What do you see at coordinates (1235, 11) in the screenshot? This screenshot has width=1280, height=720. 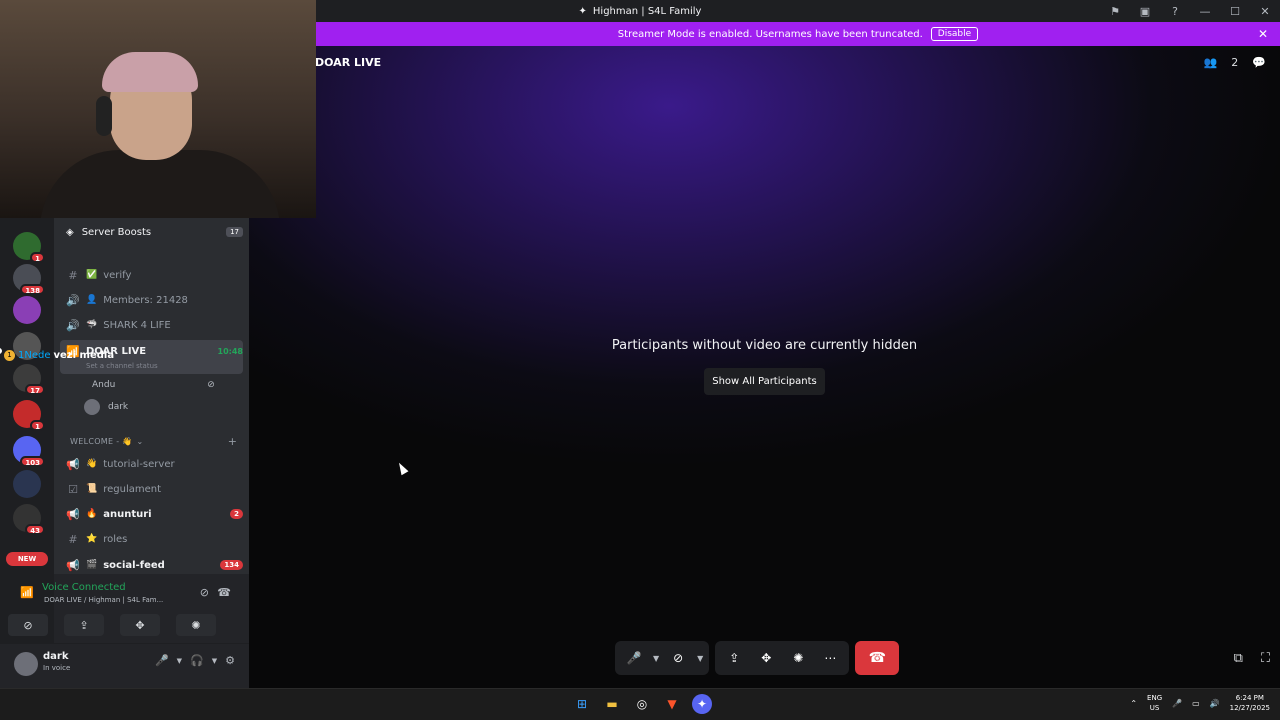 I see `maximize-button: ☐` at bounding box center [1235, 11].